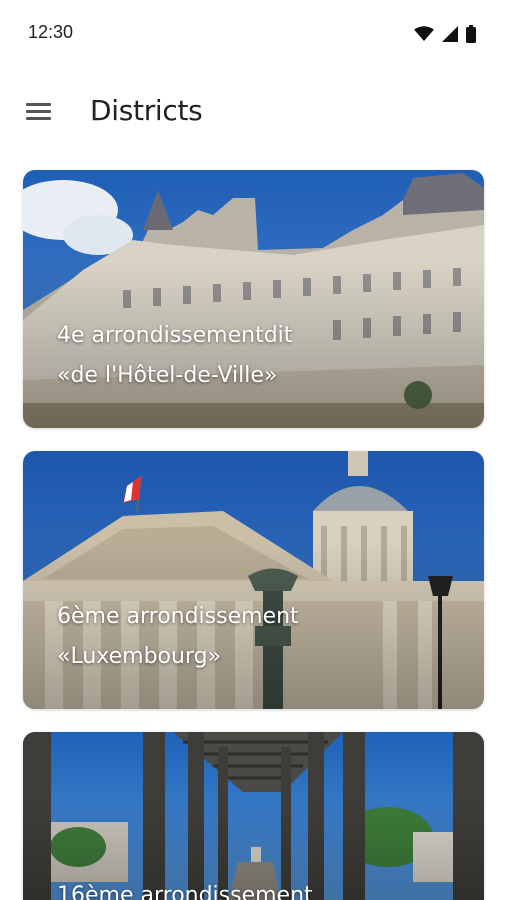  Describe the element at coordinates (185, 891) in the screenshot. I see `district-title-line1: 16ème arrondissement` at that location.